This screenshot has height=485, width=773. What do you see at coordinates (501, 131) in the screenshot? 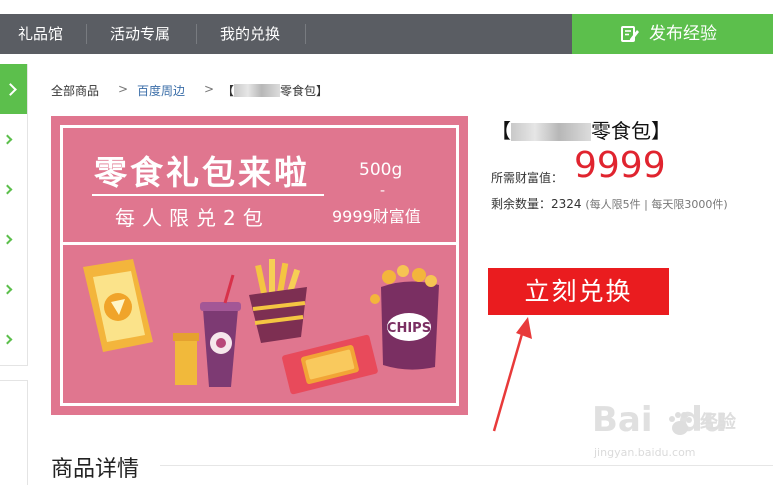
I see `product-title-prefix: 【` at bounding box center [501, 131].